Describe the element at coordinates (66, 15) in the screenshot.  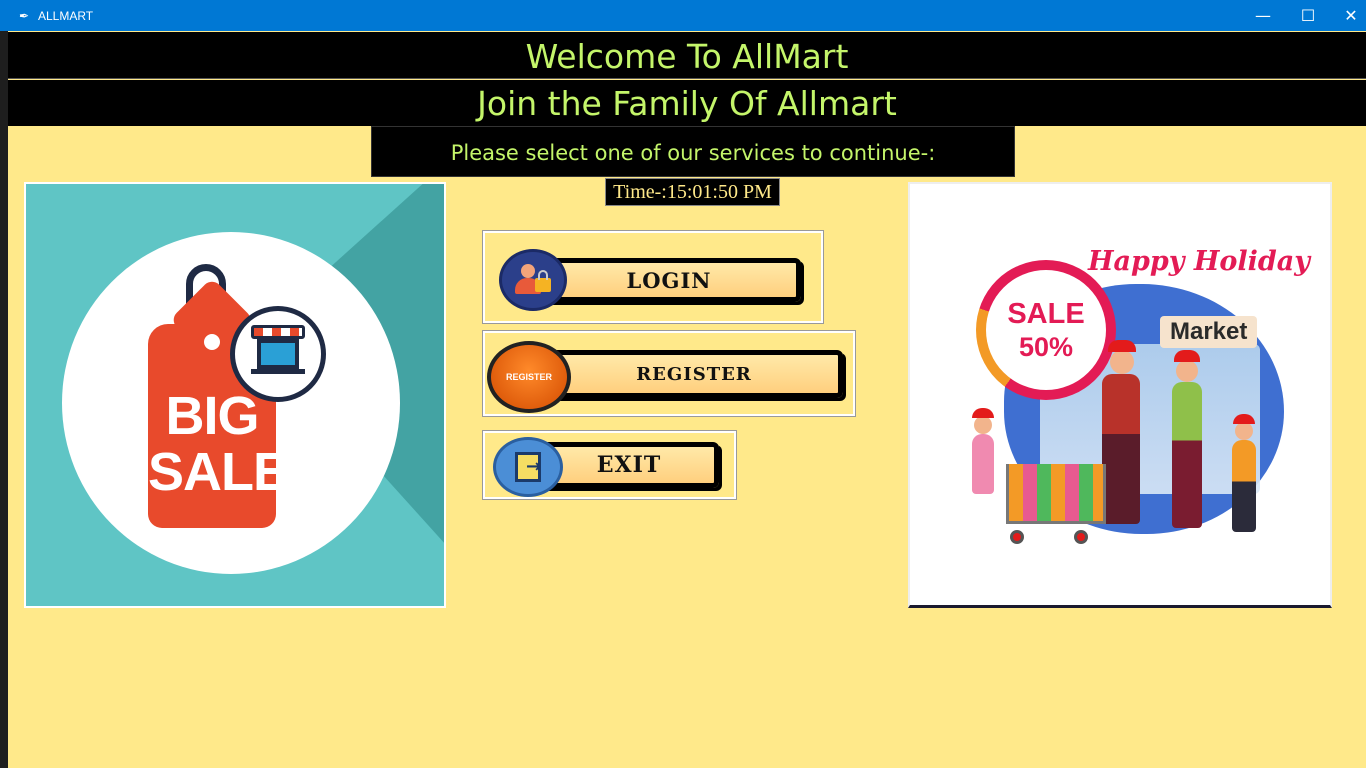
I see `window-title: ALLMART` at that location.